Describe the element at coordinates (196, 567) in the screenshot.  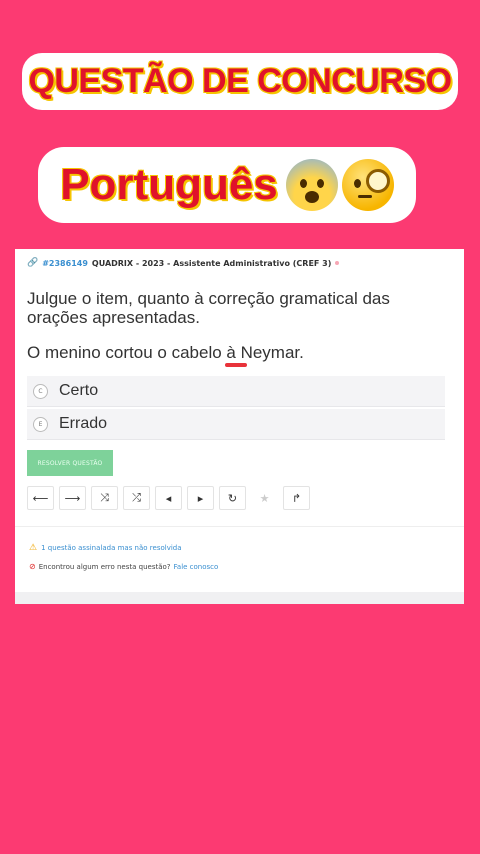
I see `contact-link: Fale conosco` at that location.